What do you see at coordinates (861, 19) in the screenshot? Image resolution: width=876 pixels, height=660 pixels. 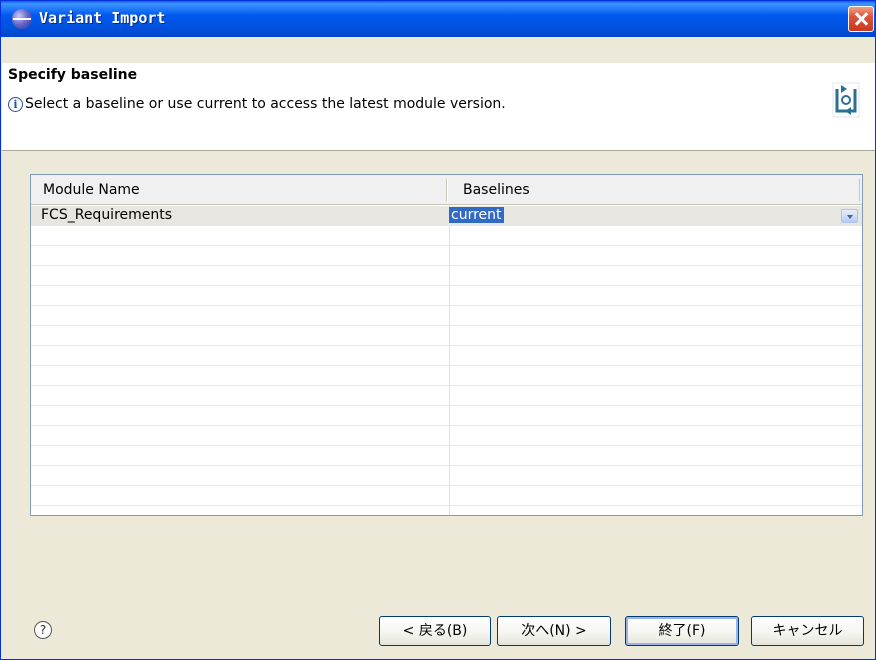 I see `close-button` at bounding box center [861, 19].